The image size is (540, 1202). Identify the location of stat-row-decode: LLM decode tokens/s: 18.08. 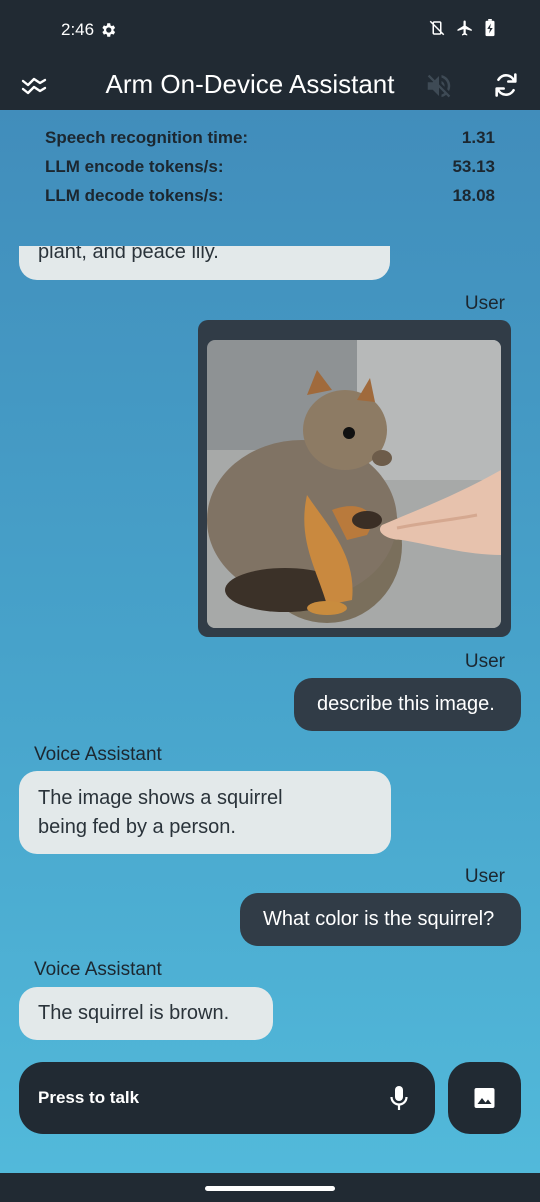
(270, 200).